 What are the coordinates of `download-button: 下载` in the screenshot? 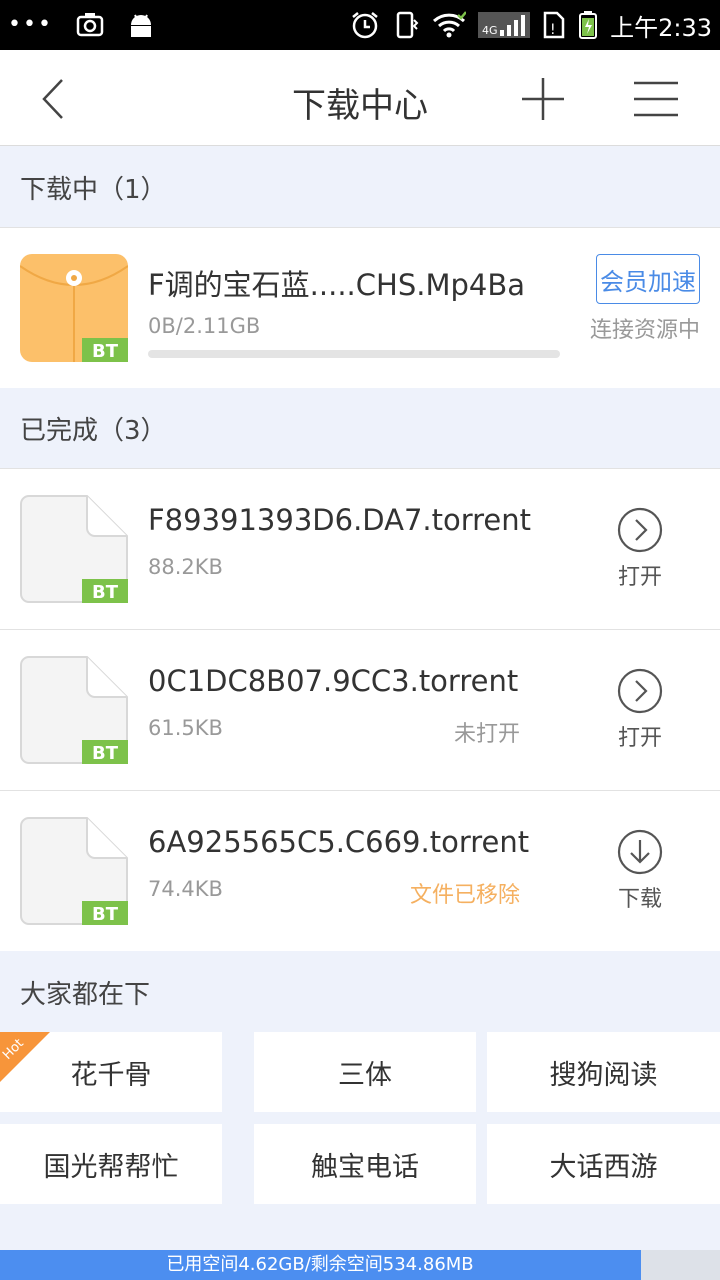 It's located at (640, 871).